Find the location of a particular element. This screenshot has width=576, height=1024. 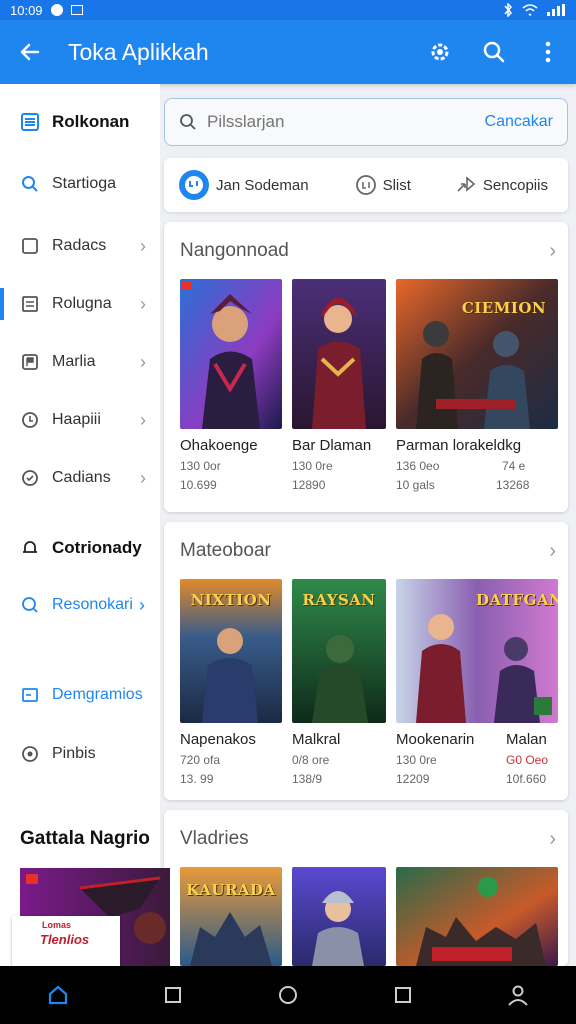

sidebar-item-label: Startioga is located at coordinates (84, 183).